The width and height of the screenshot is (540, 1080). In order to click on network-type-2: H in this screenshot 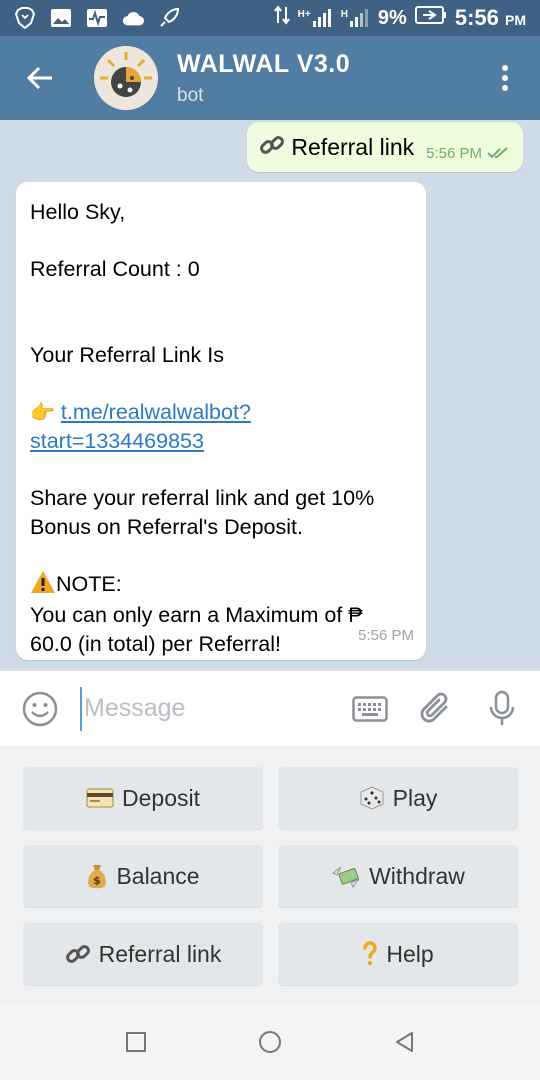, I will do `click(344, 14)`.